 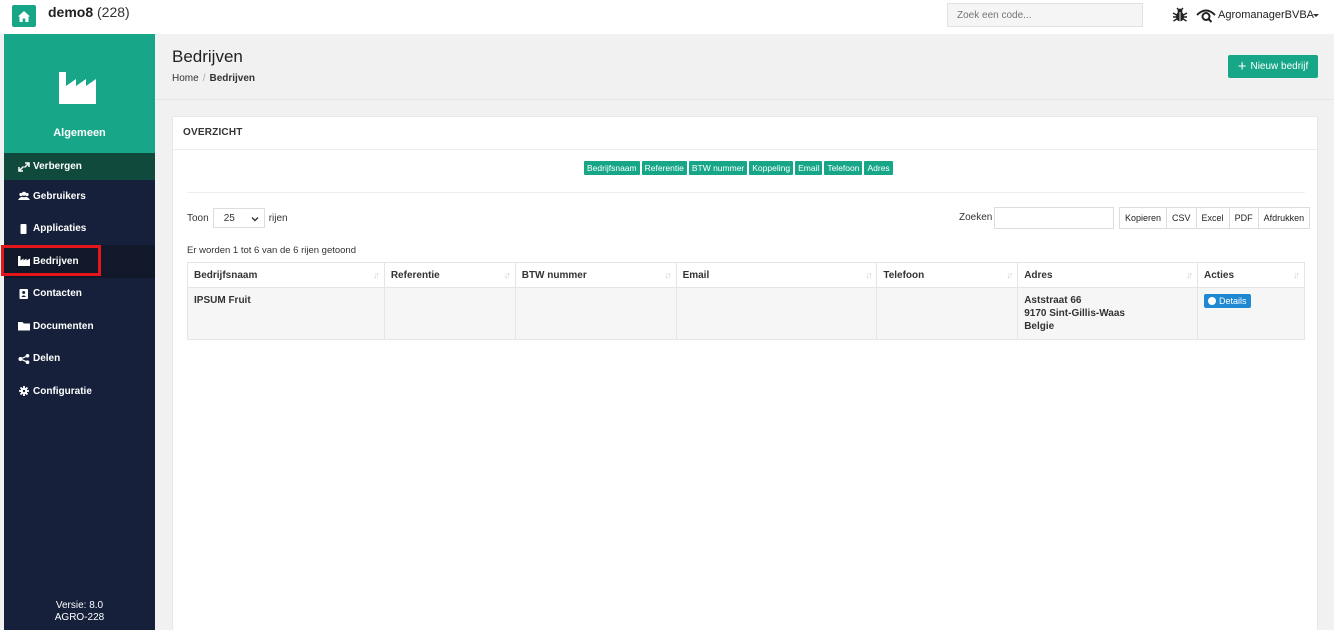 I want to click on version-number: Versie: 8.0, so click(x=79, y=605).